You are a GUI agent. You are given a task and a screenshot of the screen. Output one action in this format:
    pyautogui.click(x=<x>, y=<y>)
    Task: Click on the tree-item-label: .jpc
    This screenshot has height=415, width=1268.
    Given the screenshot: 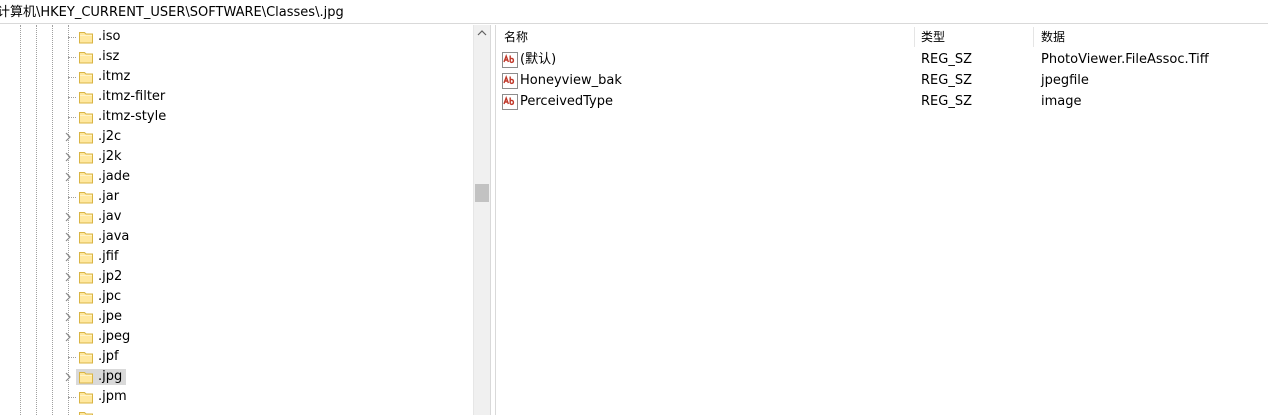 What is the action you would take?
    pyautogui.click(x=109, y=297)
    